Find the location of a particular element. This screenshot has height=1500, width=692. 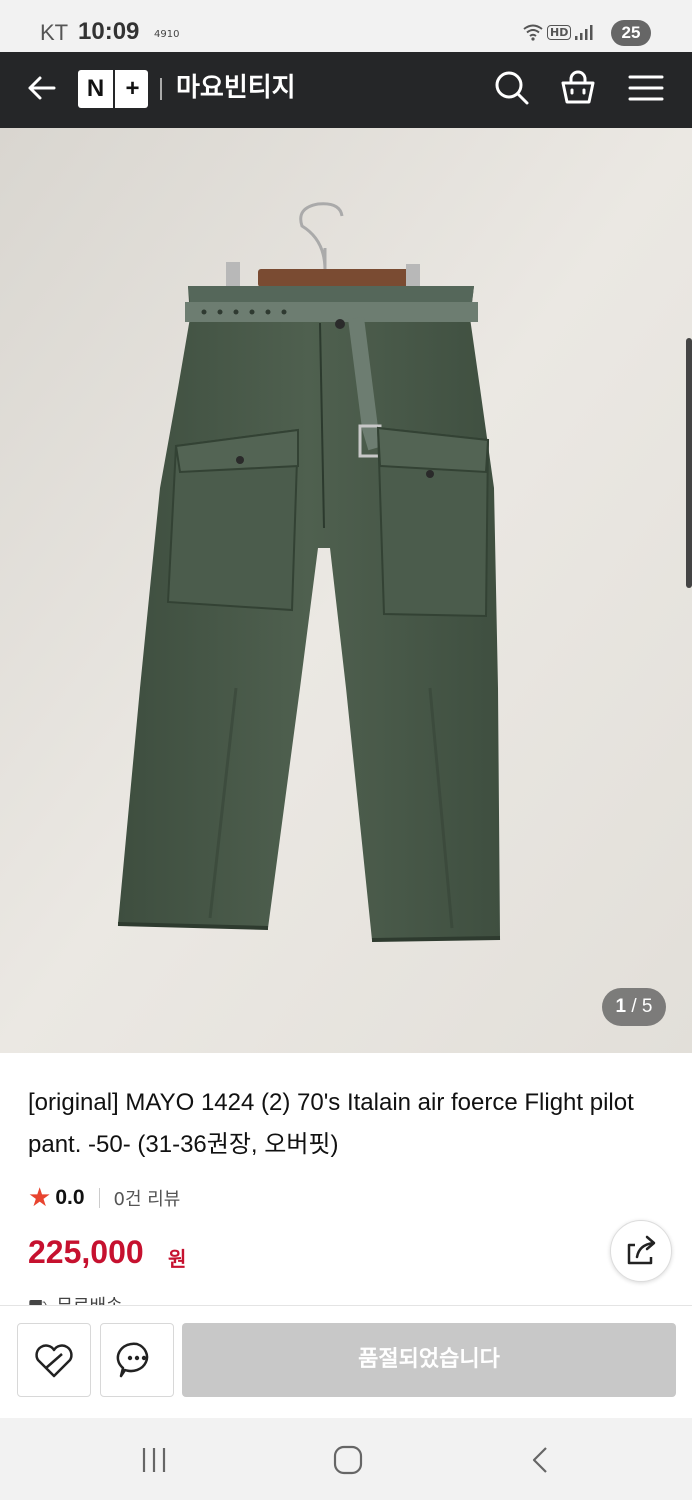

shipping-info: ⛟ 무료배송 is located at coordinates (75, 1299).